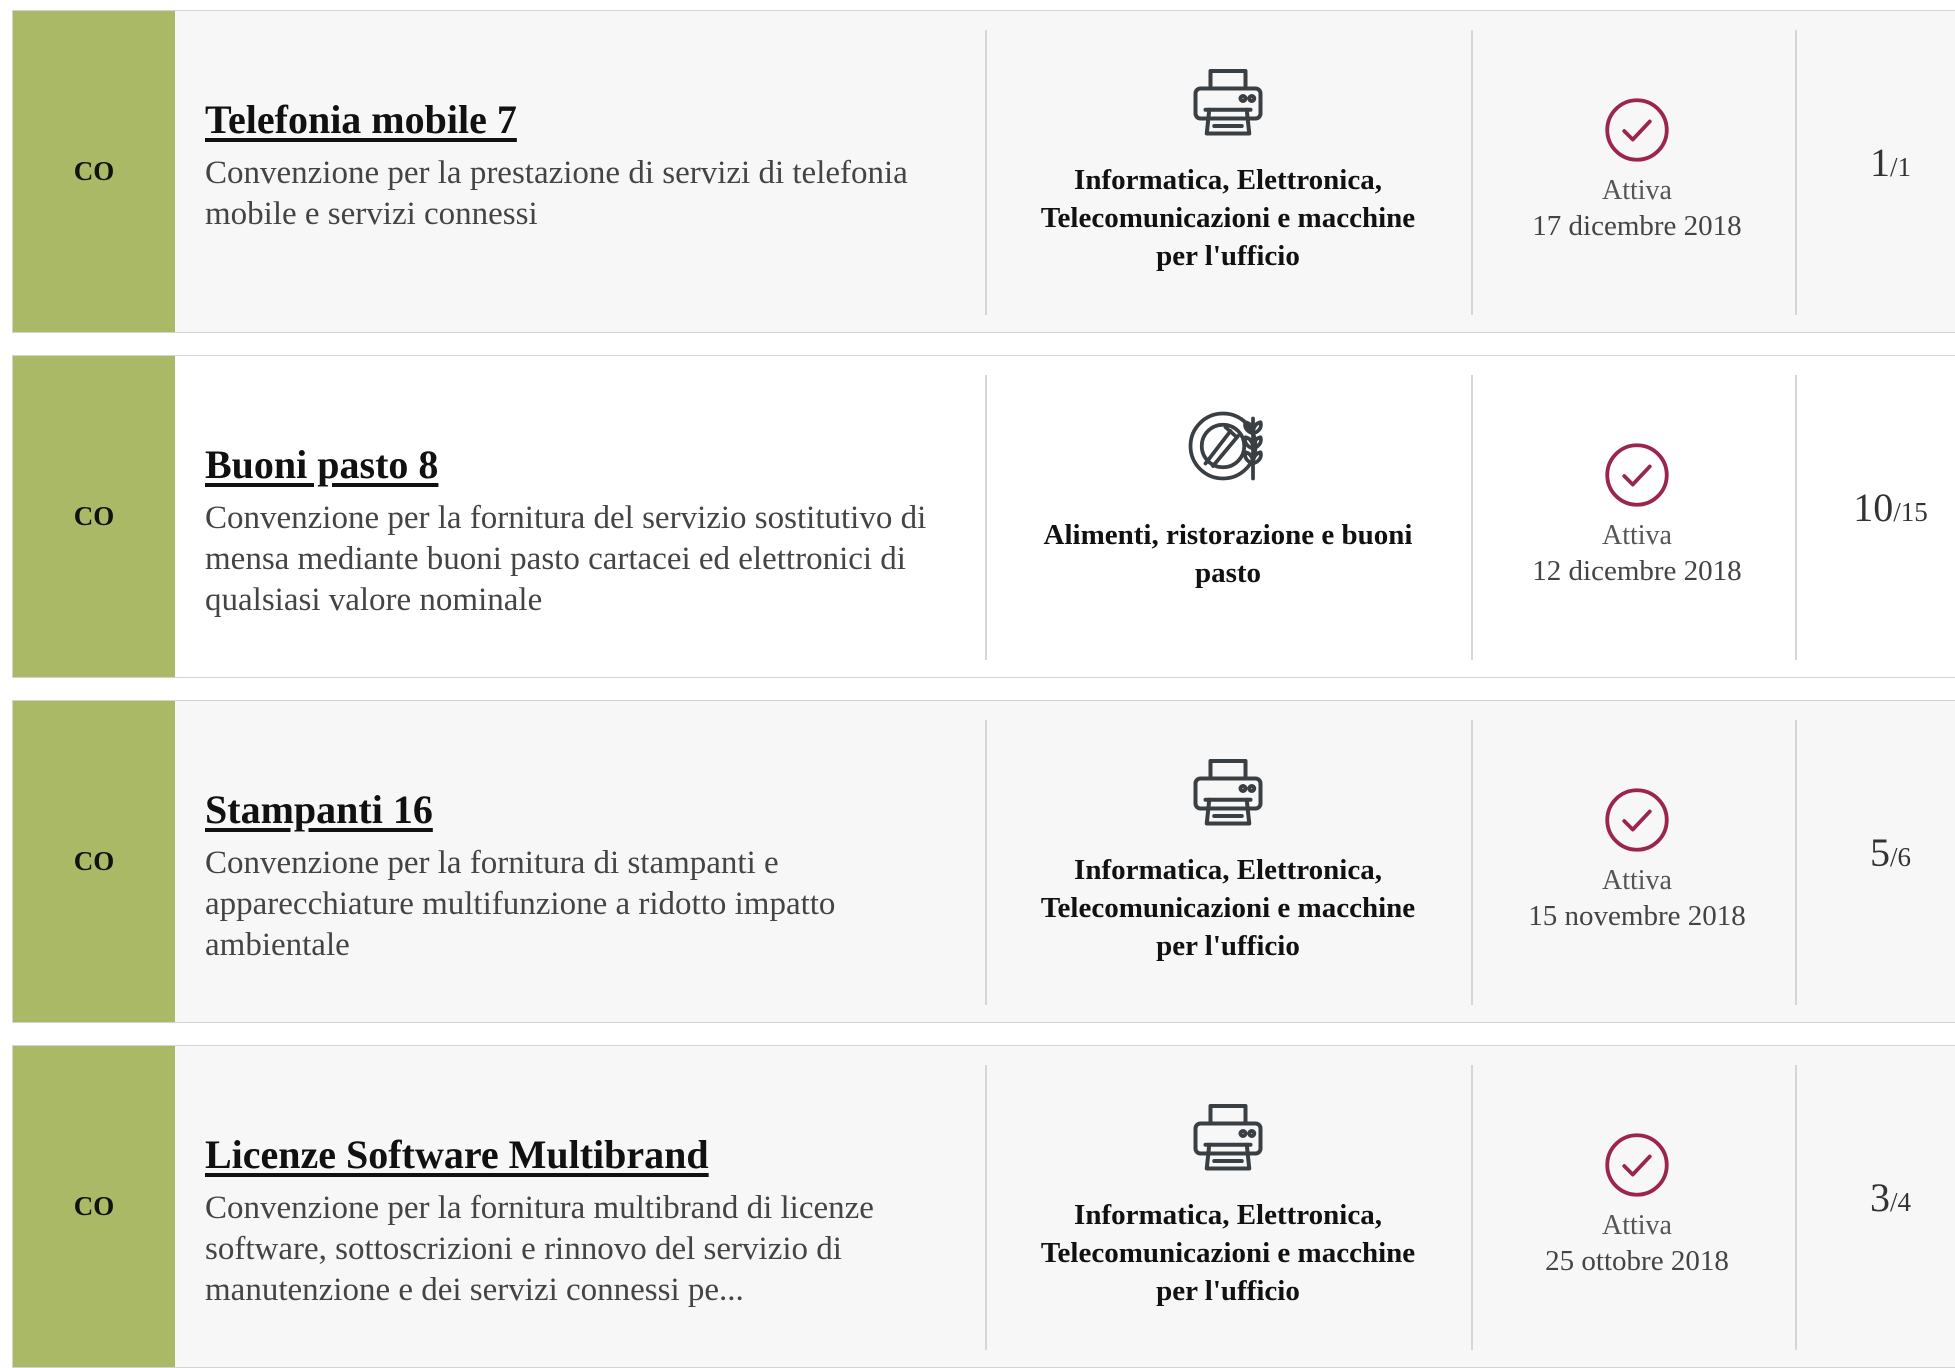  What do you see at coordinates (1879, 162) in the screenshot?
I see `count-current: 1` at bounding box center [1879, 162].